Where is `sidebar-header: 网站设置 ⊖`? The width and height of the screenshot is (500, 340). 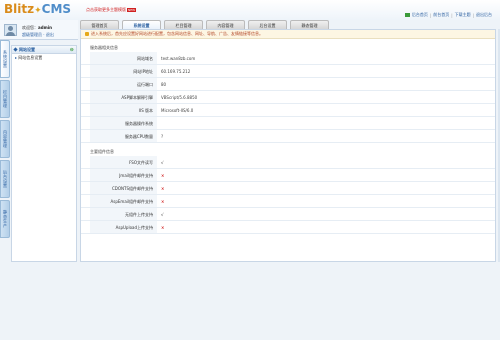 sidebar-header: 网站设置 ⊖ is located at coordinates (44, 50).